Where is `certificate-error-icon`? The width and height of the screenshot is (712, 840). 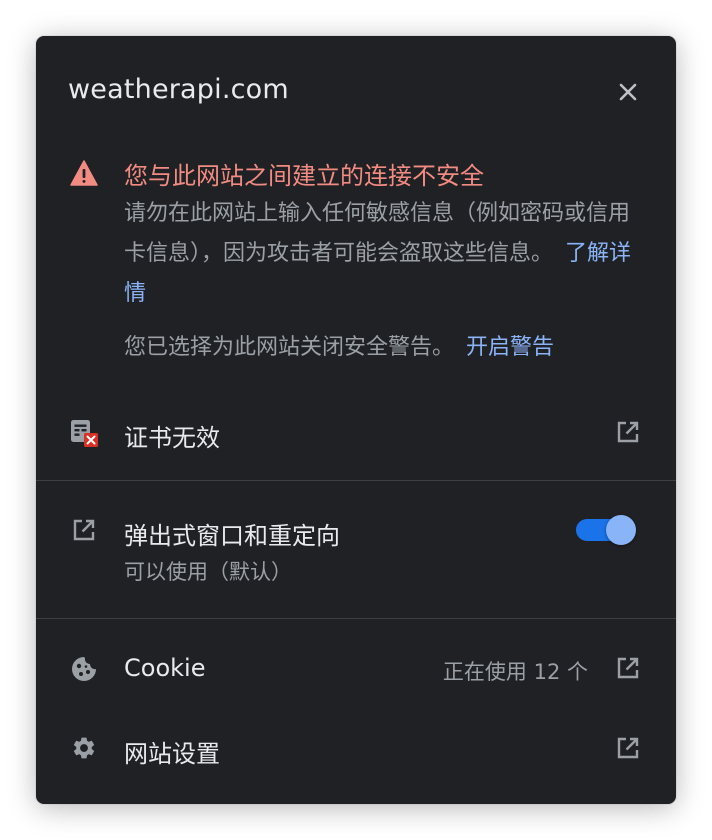
certificate-error-icon is located at coordinates (85, 433).